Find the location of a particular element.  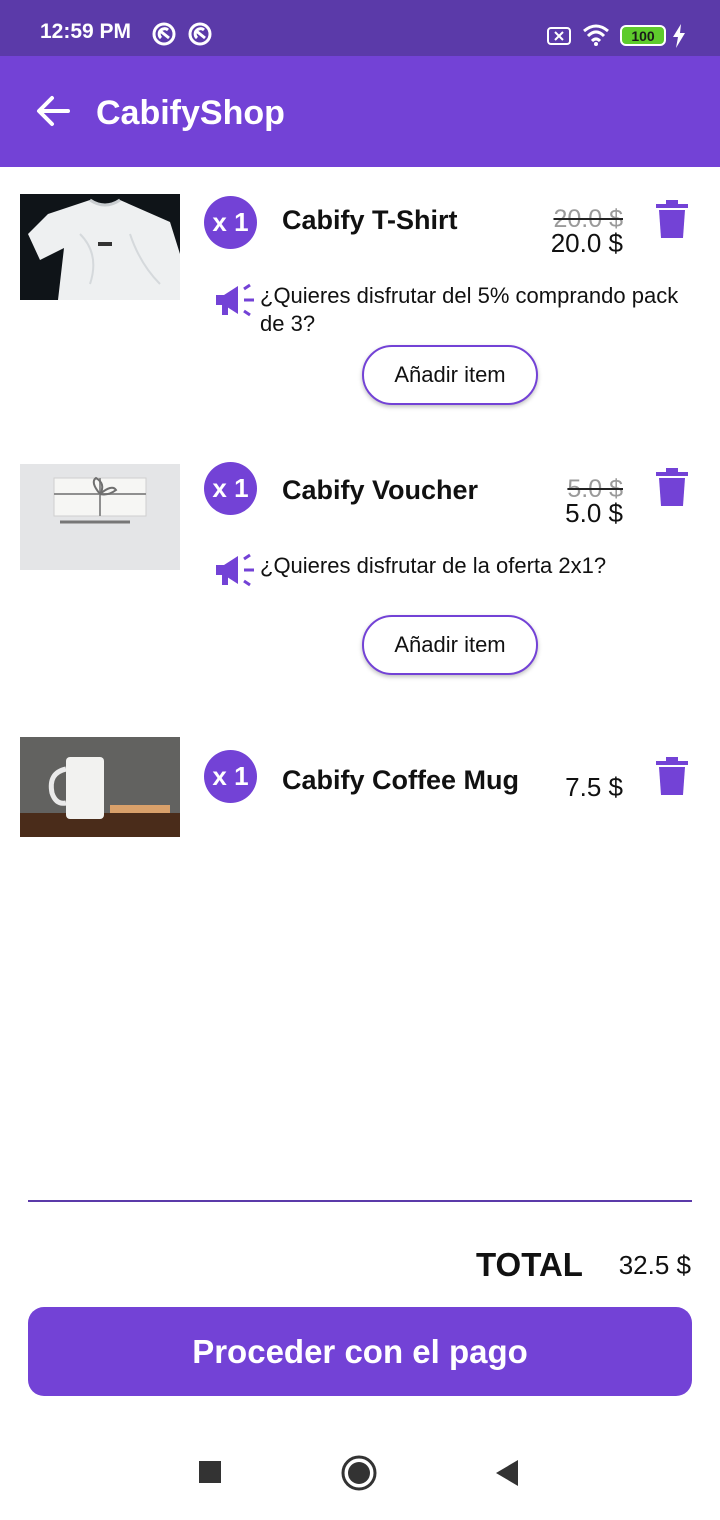

home-icon is located at coordinates (359, 1473).